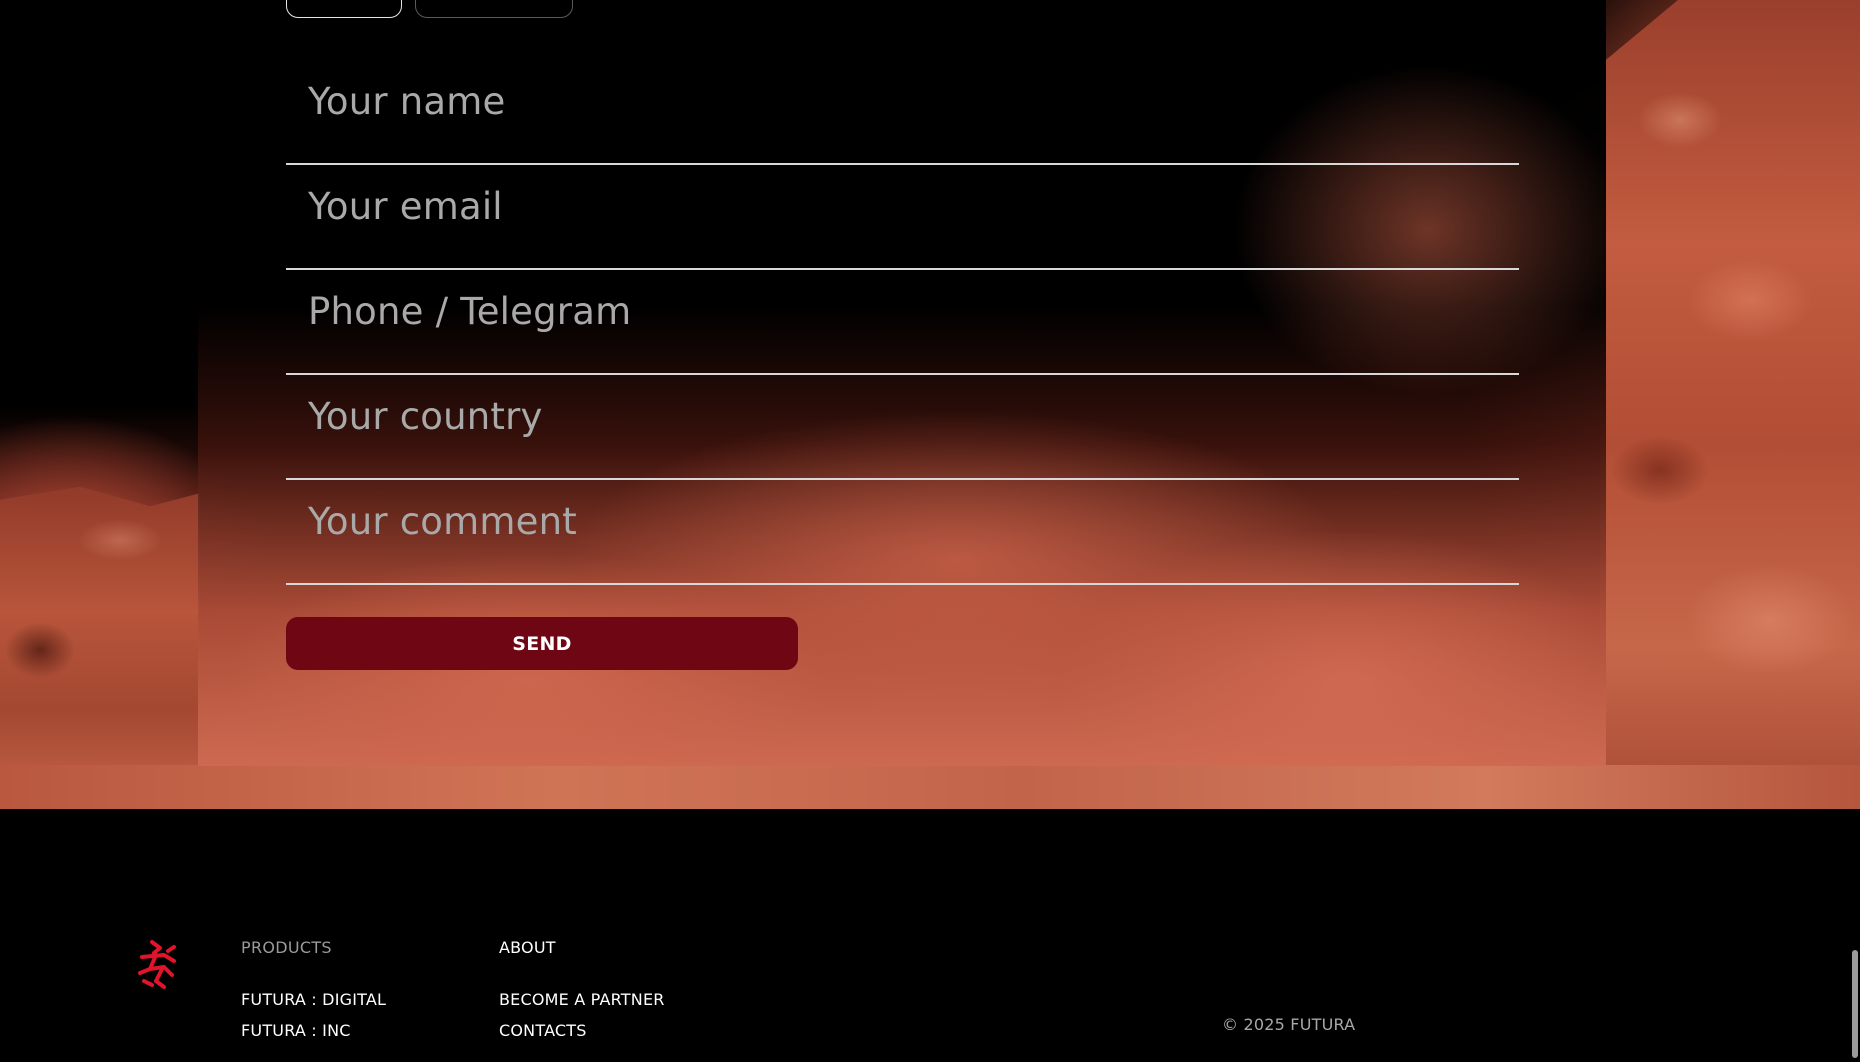  What do you see at coordinates (582, 1031) in the screenshot?
I see `footer-link-contacts: CONTACTS` at bounding box center [582, 1031].